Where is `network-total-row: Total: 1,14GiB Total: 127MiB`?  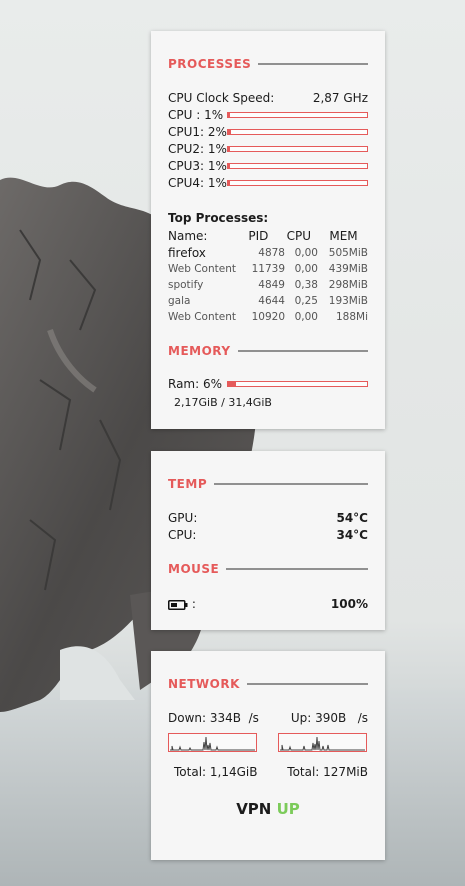
network-total-row: Total: 1,14GiB Total: 127MiB is located at coordinates (271, 772).